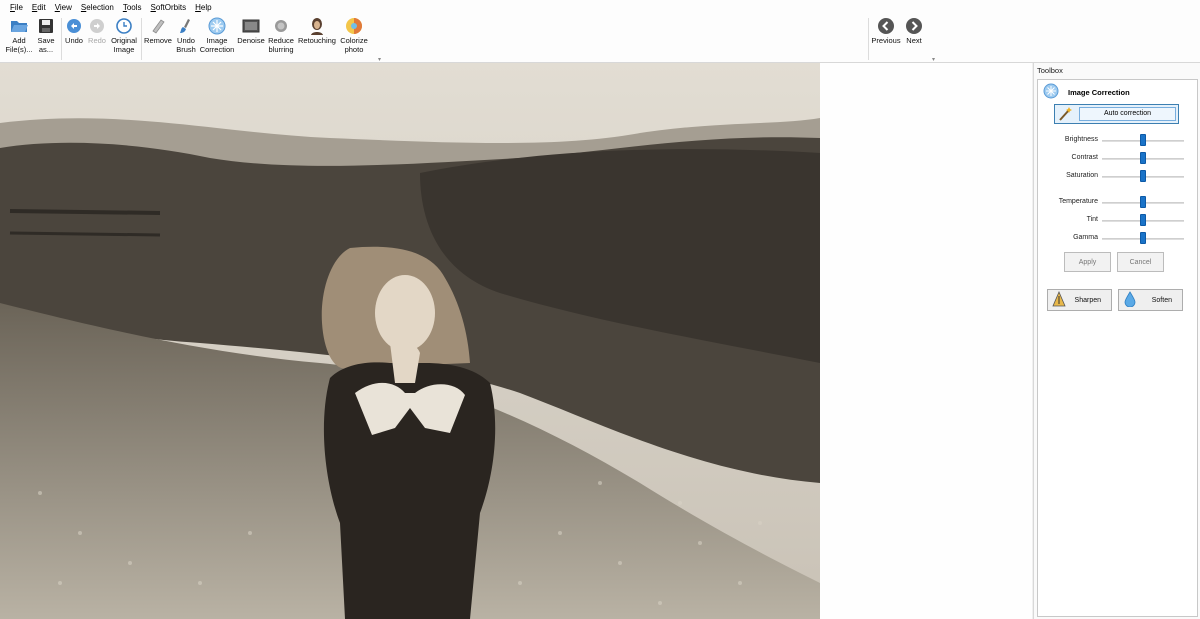  Describe the element at coordinates (74, 40) in the screenshot. I see `undo-label: Undo` at that location.